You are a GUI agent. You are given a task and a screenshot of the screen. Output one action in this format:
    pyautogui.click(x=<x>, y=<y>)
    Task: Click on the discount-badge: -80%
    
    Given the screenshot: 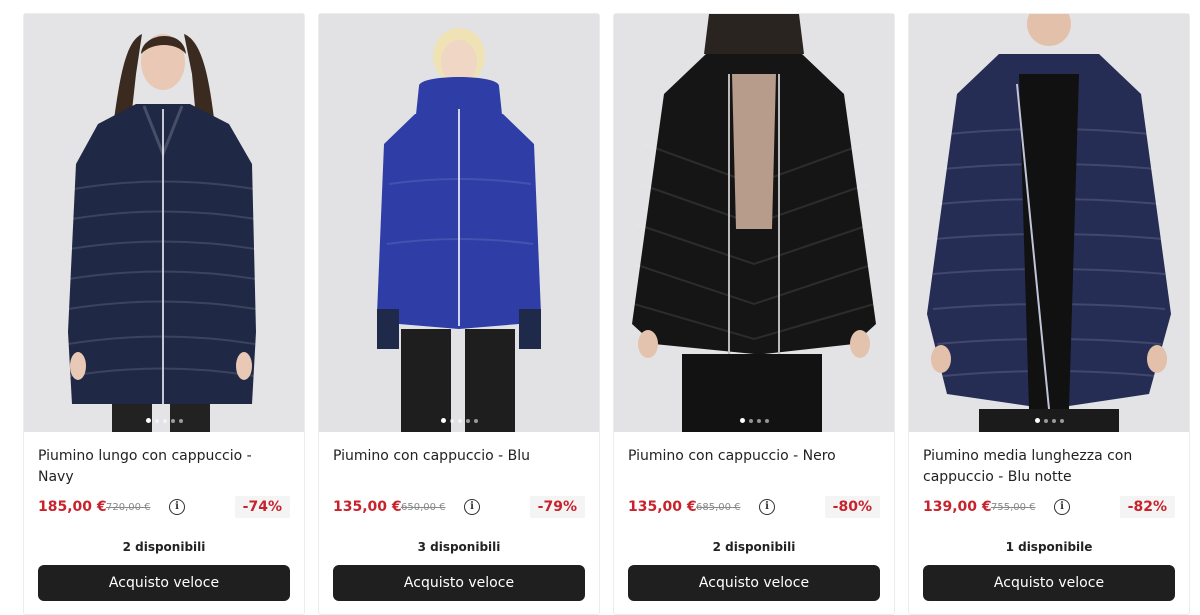 What is the action you would take?
    pyautogui.click(x=852, y=507)
    